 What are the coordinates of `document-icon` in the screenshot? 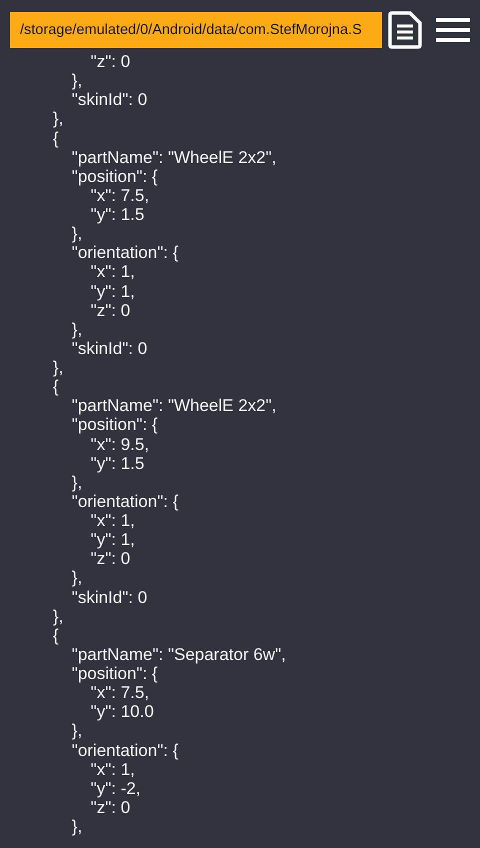 It's located at (405, 30).